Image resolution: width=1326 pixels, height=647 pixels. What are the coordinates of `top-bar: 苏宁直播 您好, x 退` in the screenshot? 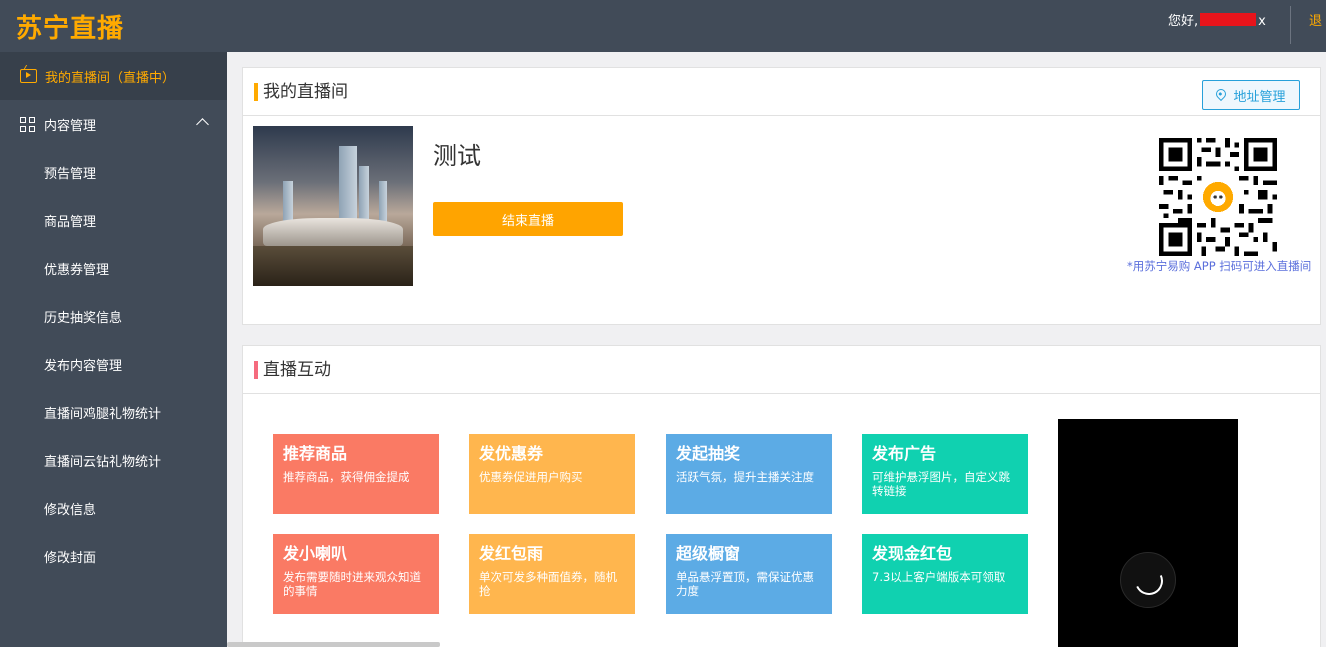 It's located at (663, 26).